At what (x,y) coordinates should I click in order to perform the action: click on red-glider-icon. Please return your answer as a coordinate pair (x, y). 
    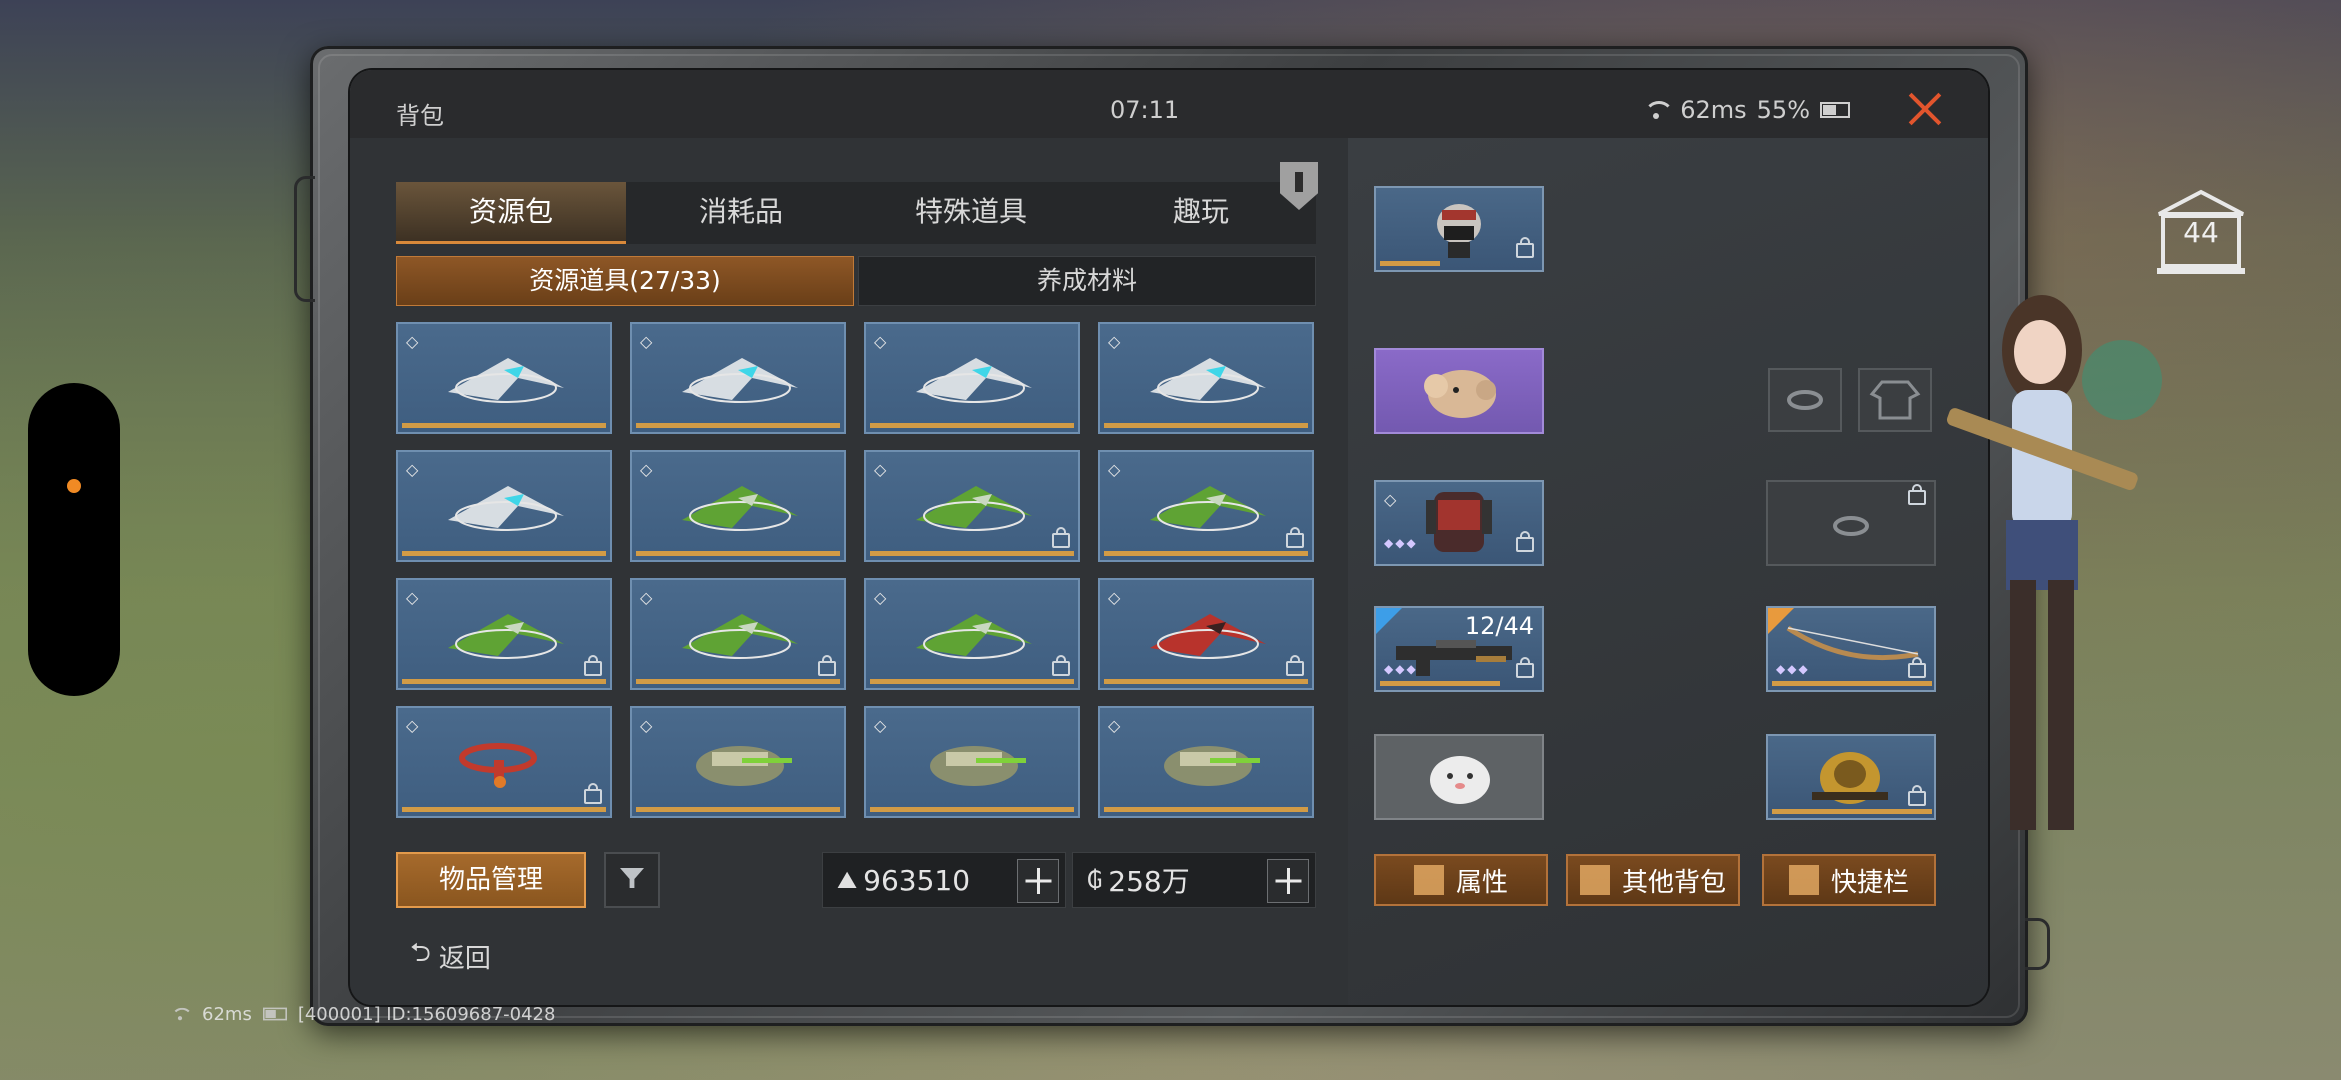
    Looking at the image, I should click on (1208, 636).